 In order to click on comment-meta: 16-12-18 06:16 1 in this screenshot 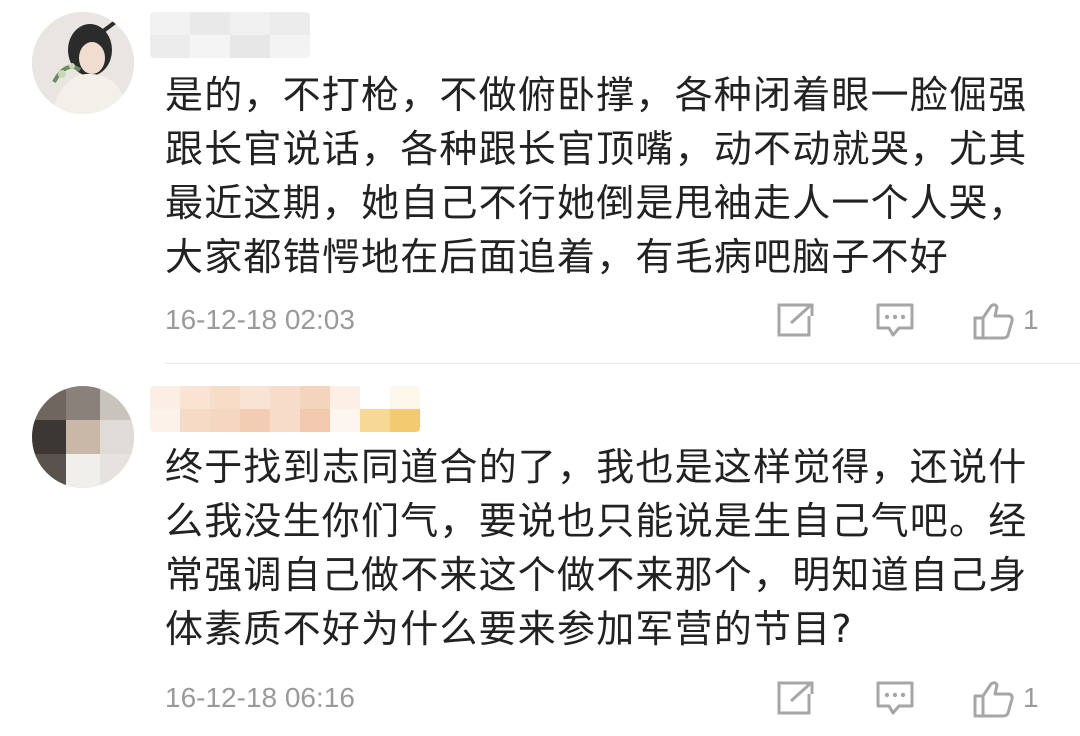, I will do `click(622, 698)`.